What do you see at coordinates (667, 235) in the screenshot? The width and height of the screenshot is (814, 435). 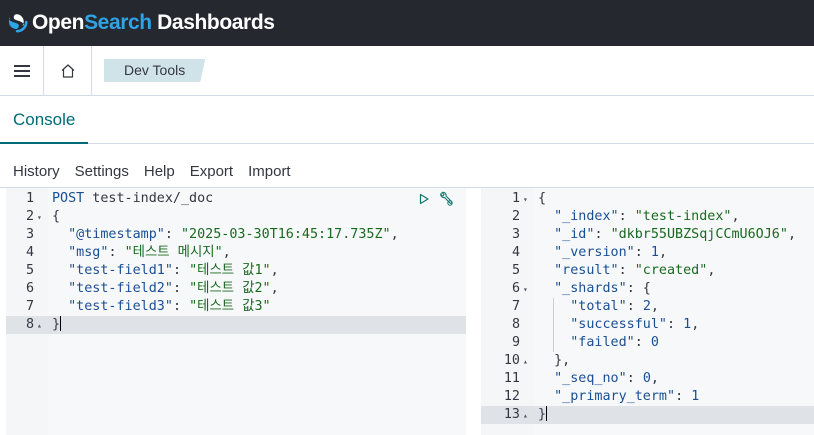 I see `code-line: "_id": "dkbr55UBZSqjCCmU6OJ6",` at bounding box center [667, 235].